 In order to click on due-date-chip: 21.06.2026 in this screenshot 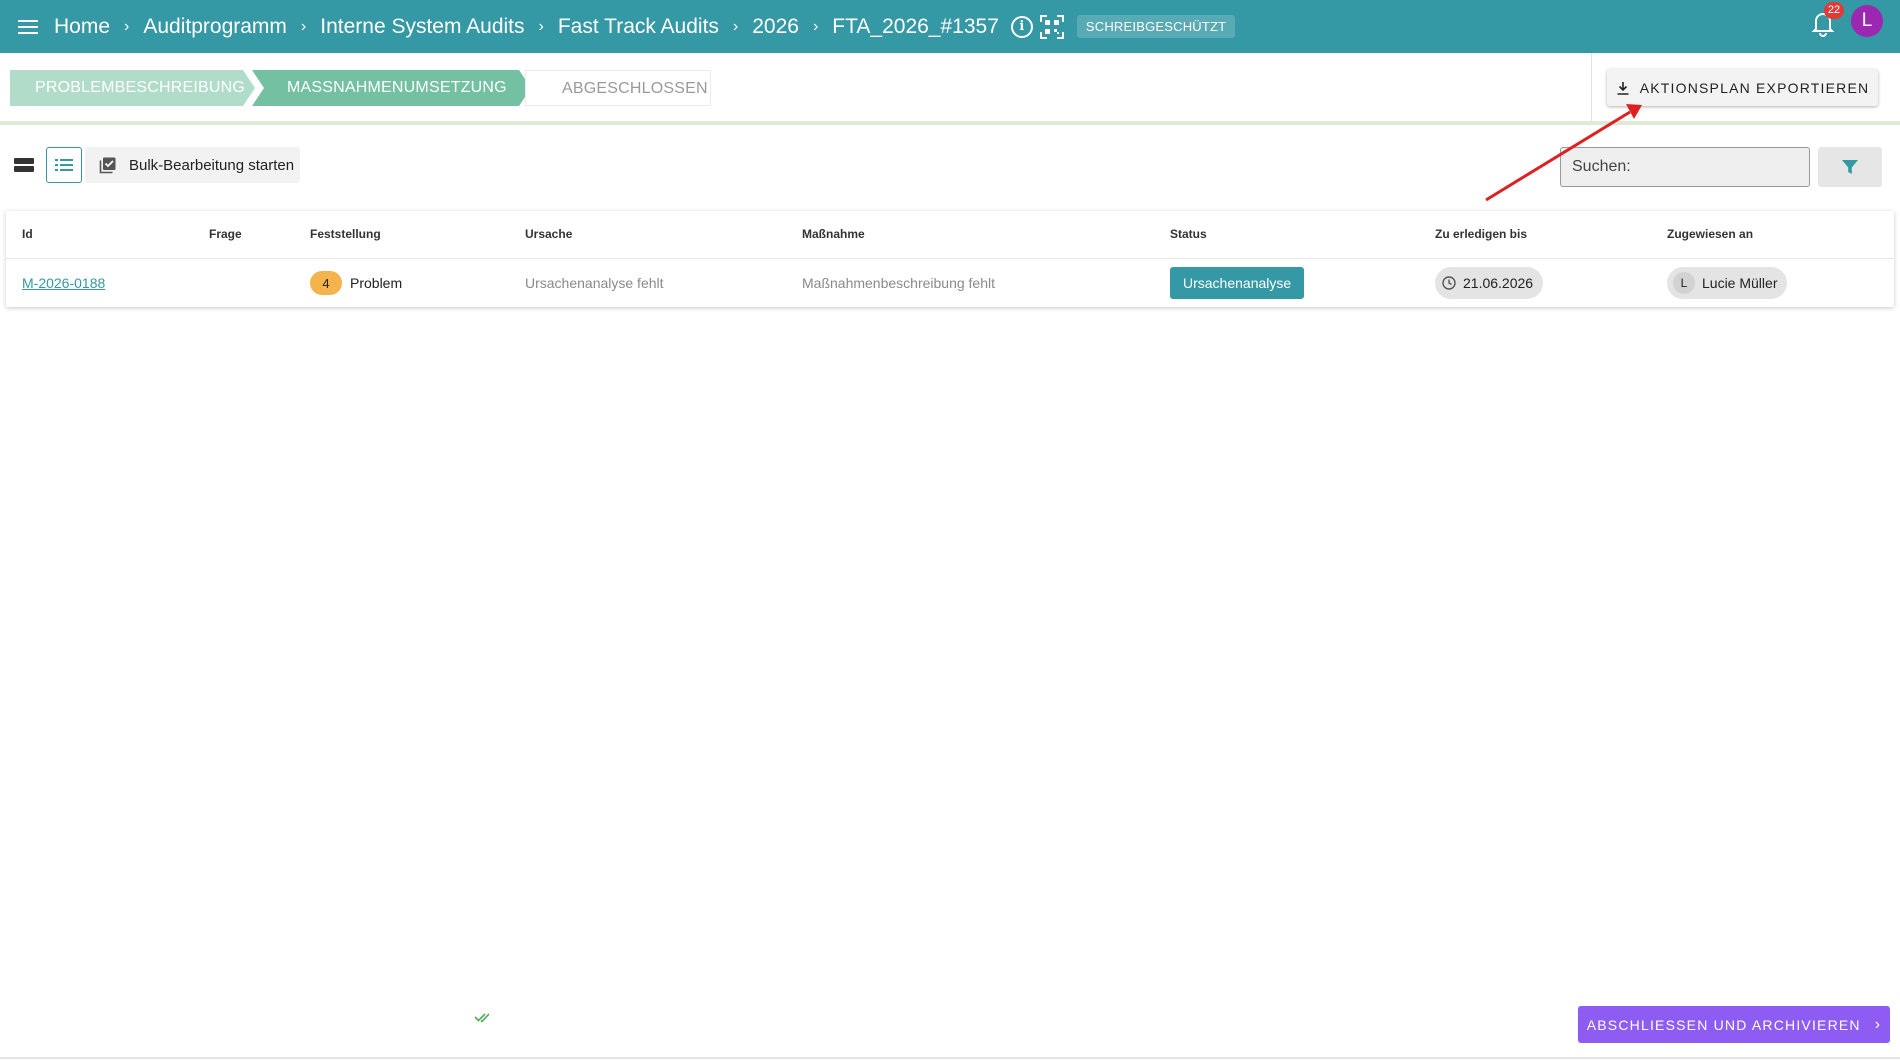, I will do `click(1489, 283)`.